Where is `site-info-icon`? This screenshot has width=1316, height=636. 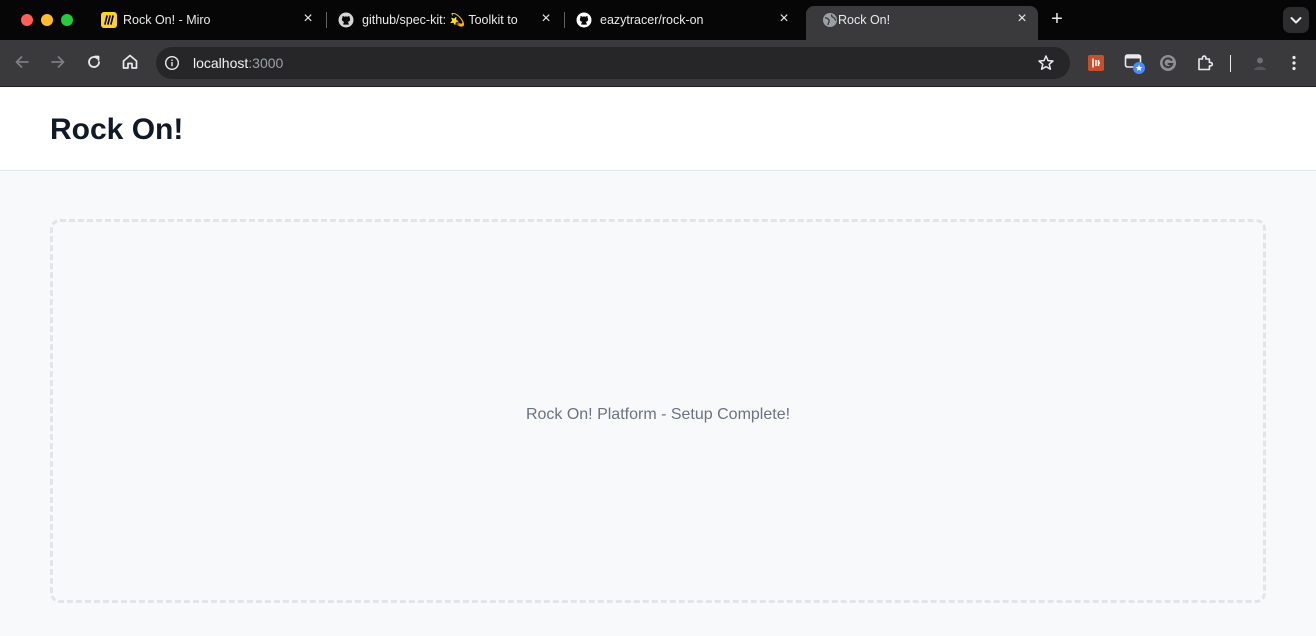
site-info-icon is located at coordinates (172, 63).